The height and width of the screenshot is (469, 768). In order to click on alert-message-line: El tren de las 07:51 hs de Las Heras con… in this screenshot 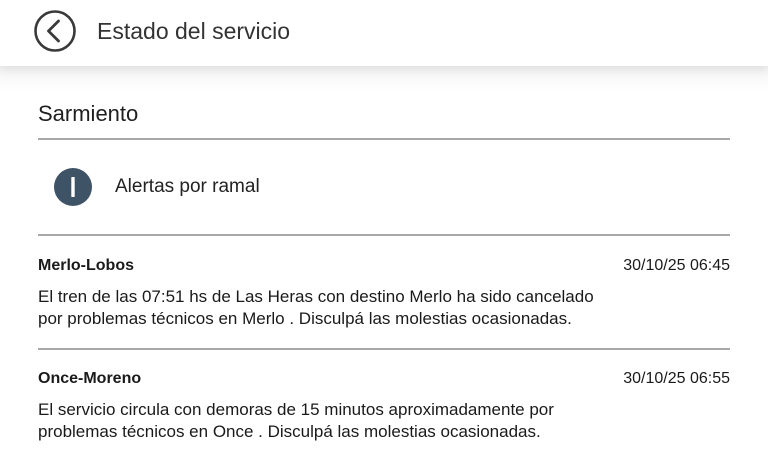, I will do `click(316, 296)`.